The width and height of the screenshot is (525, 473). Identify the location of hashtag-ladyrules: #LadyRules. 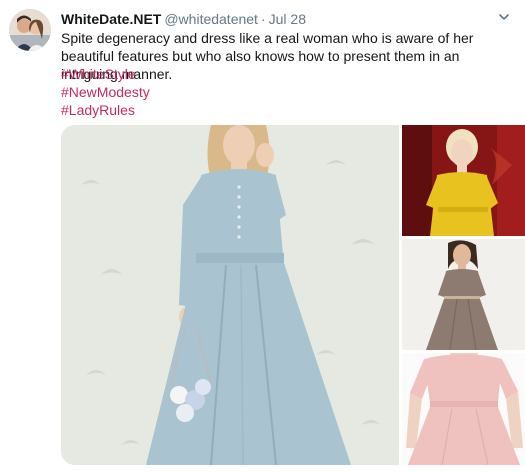
(105, 110).